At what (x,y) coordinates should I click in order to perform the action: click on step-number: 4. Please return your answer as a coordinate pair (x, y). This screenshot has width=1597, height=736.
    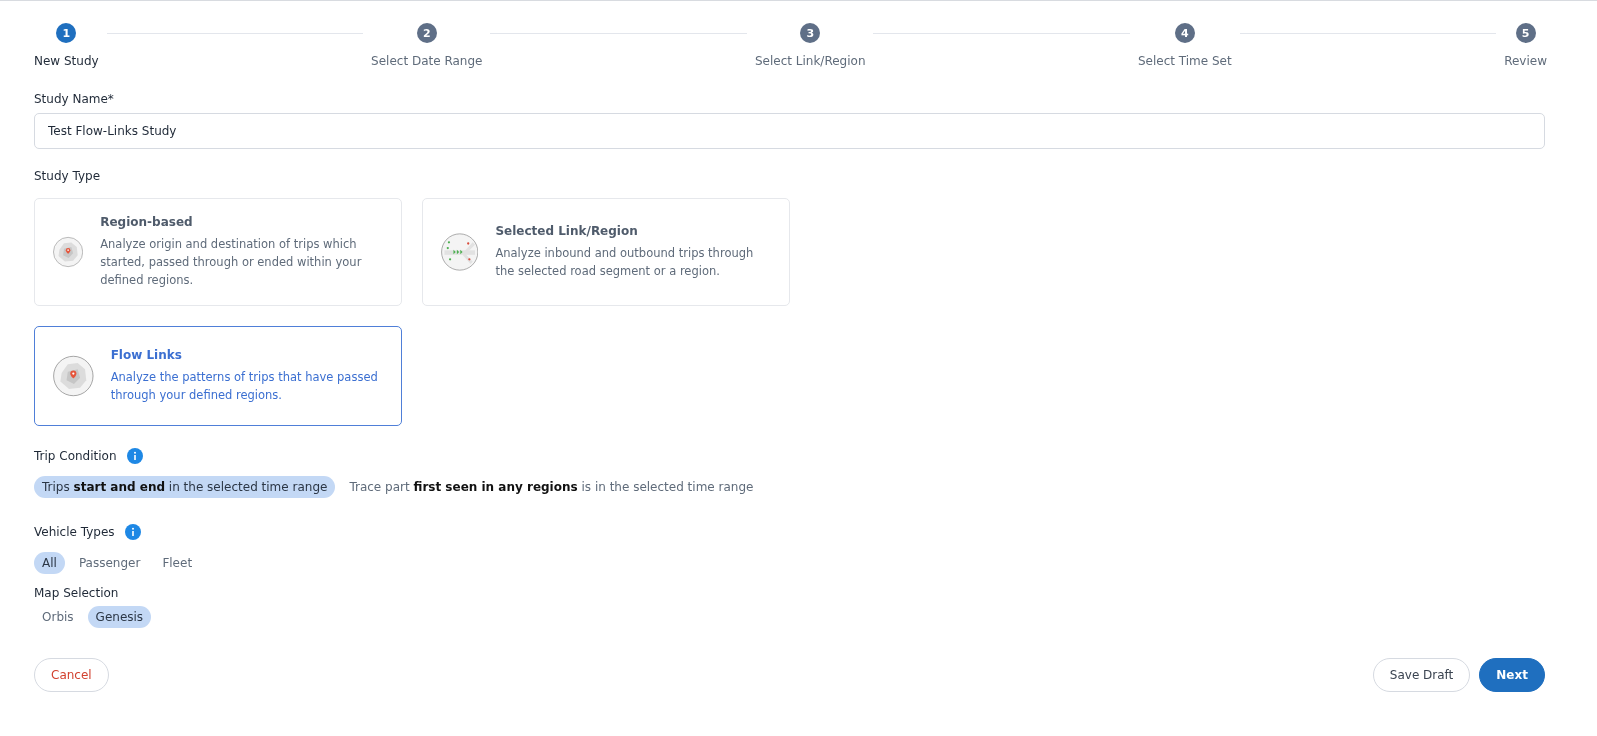
    Looking at the image, I should click on (1184, 33).